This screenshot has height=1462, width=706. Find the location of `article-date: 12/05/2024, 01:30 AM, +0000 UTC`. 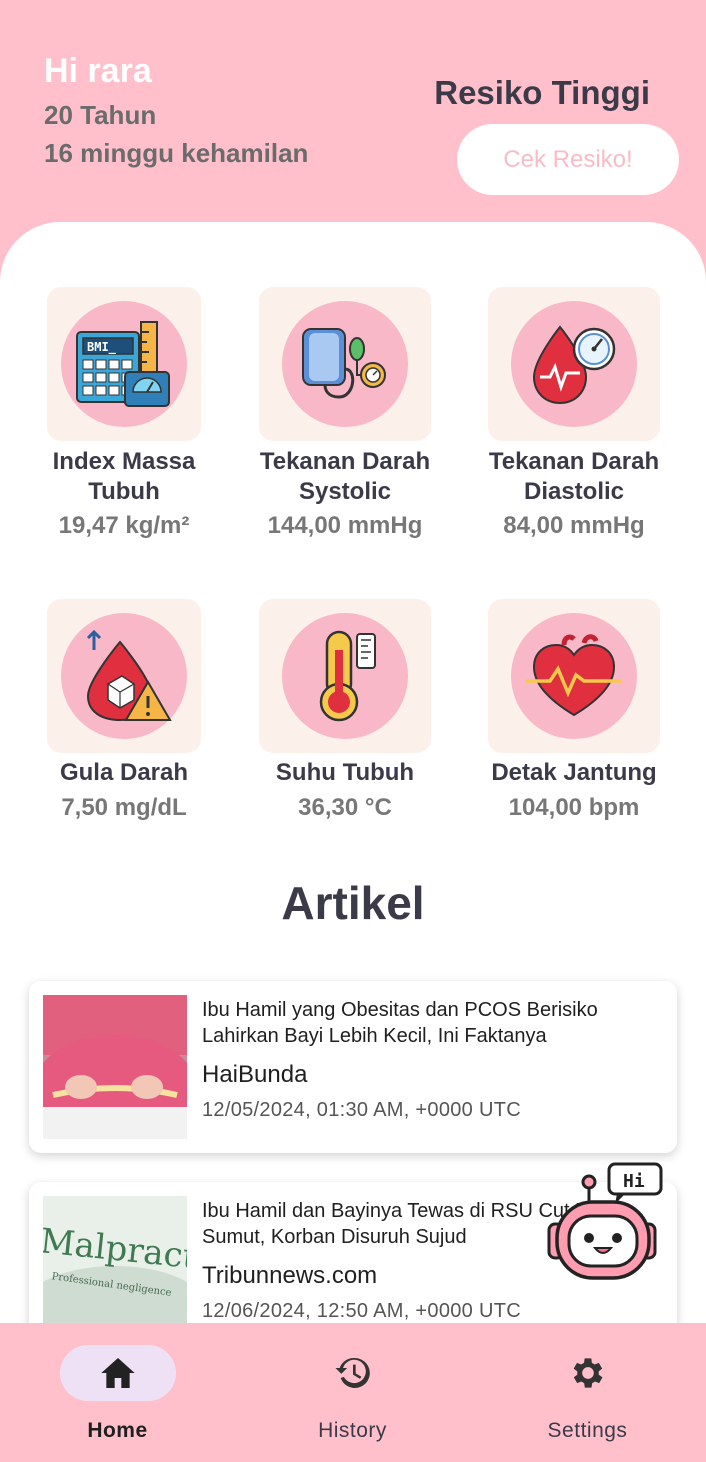

article-date: 12/05/2024, 01:30 AM, +0000 UTC is located at coordinates (361, 1110).